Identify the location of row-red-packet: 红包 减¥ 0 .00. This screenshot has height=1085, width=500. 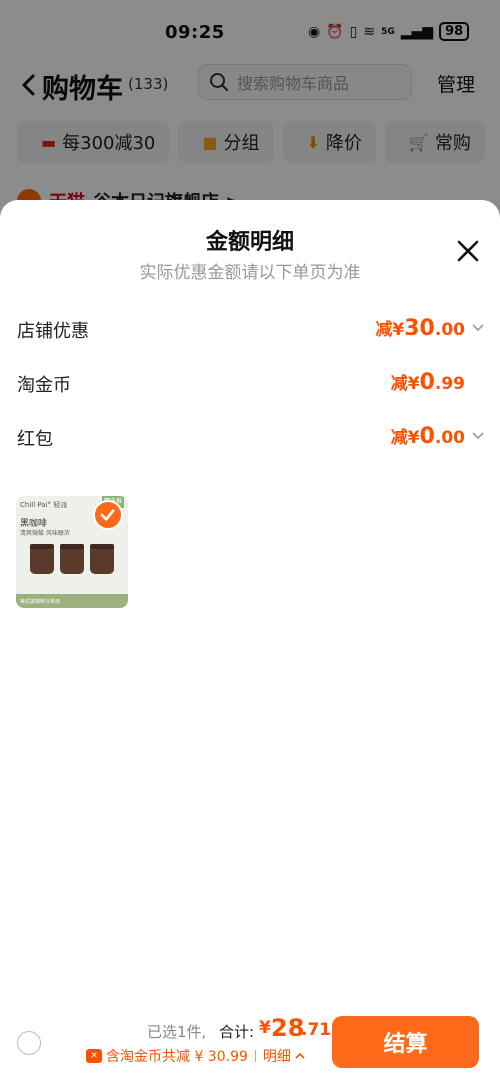
(252, 438).